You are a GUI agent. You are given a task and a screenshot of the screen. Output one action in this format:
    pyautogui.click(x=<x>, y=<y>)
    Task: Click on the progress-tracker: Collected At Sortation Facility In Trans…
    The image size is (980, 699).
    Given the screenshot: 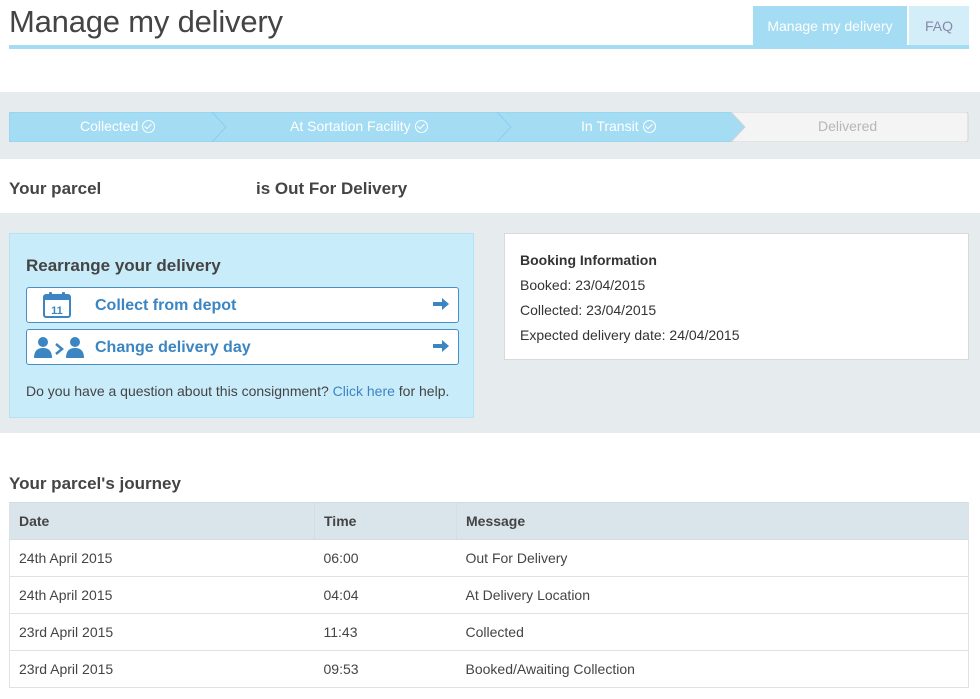 What is the action you would take?
    pyautogui.click(x=490, y=125)
    